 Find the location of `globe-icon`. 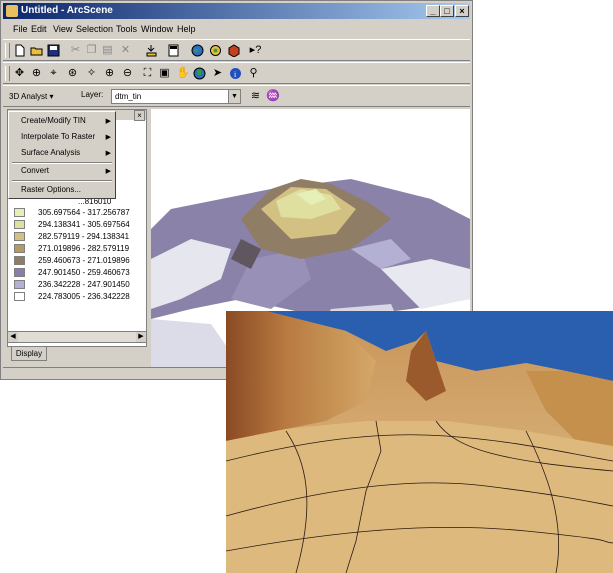

globe-icon is located at coordinates (197, 50).